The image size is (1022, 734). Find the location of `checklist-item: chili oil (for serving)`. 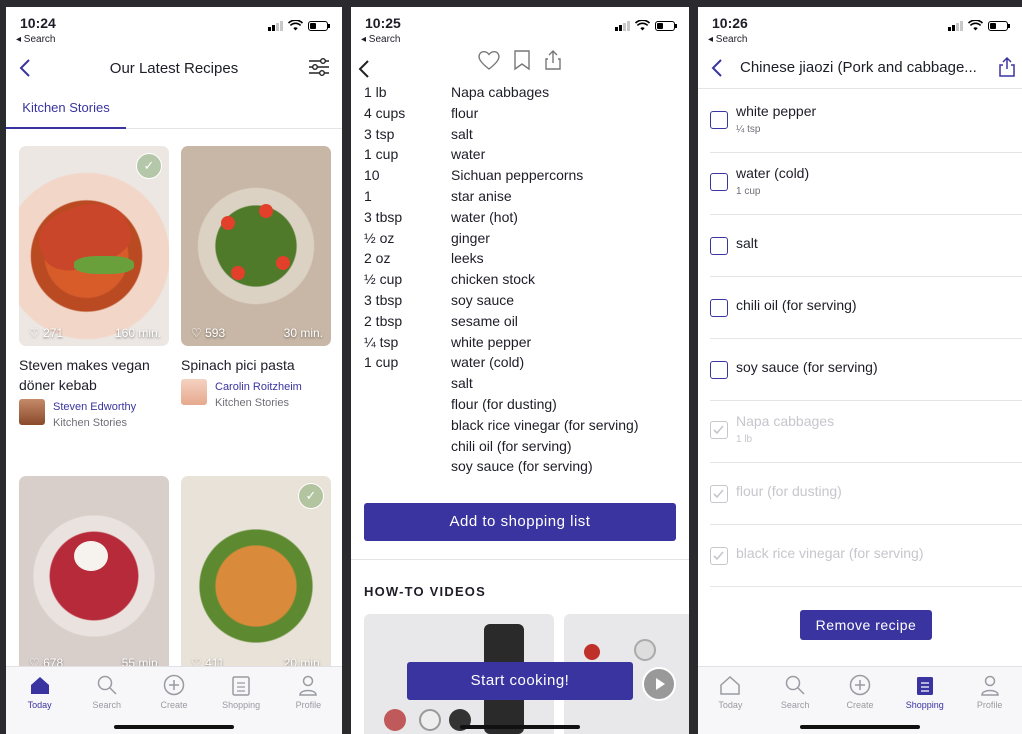

checklist-item: chili oil (for serving) is located at coordinates (866, 308).